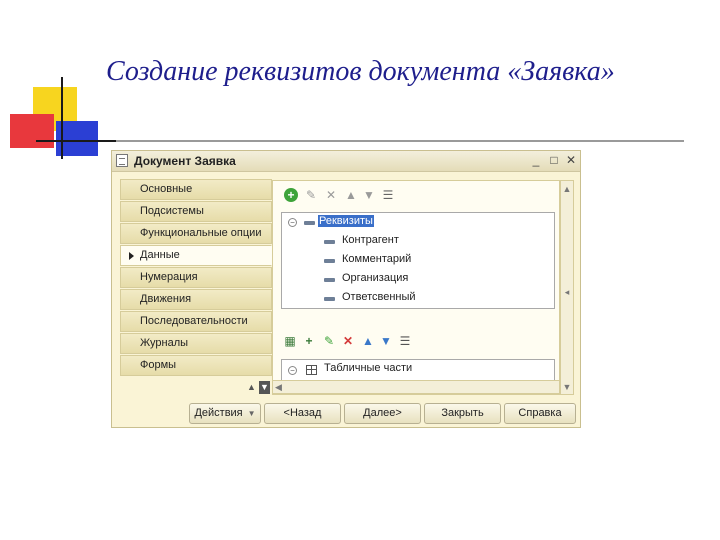 The image size is (720, 540). What do you see at coordinates (32, 131) in the screenshot?
I see `decor-red-square` at bounding box center [32, 131].